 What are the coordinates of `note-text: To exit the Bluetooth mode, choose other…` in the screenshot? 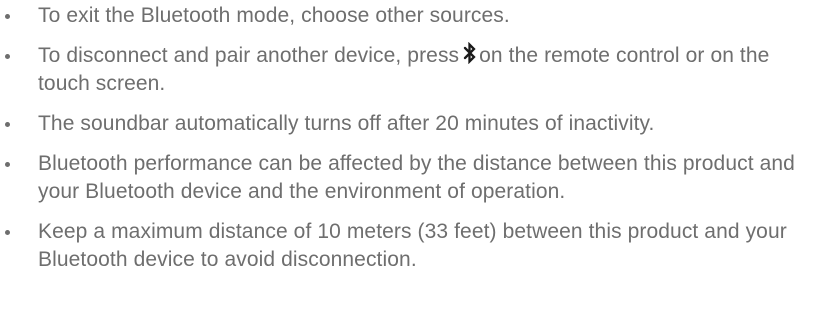 It's located at (274, 15).